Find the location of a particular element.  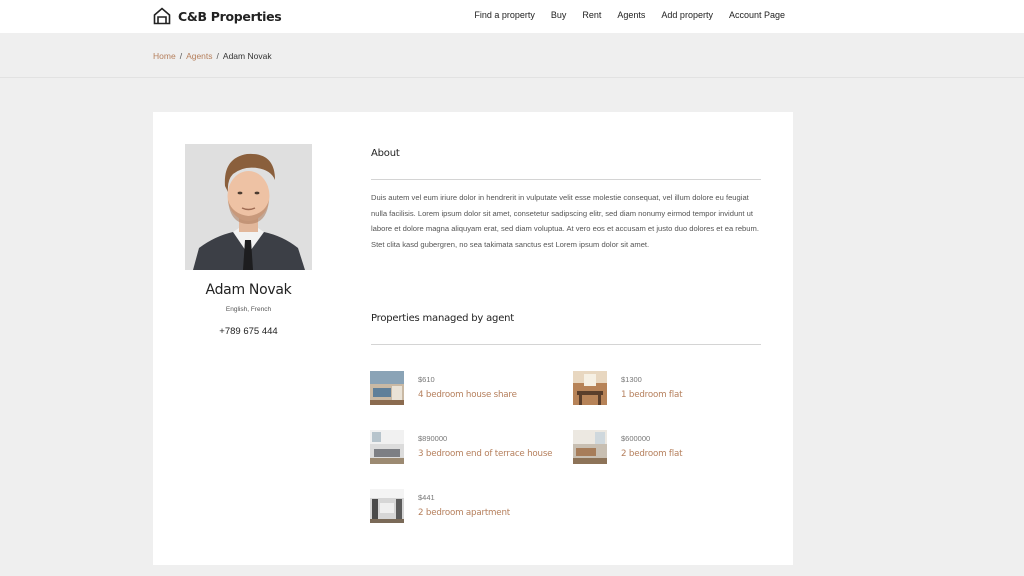

brand-logo: C&B Properties is located at coordinates (217, 16).